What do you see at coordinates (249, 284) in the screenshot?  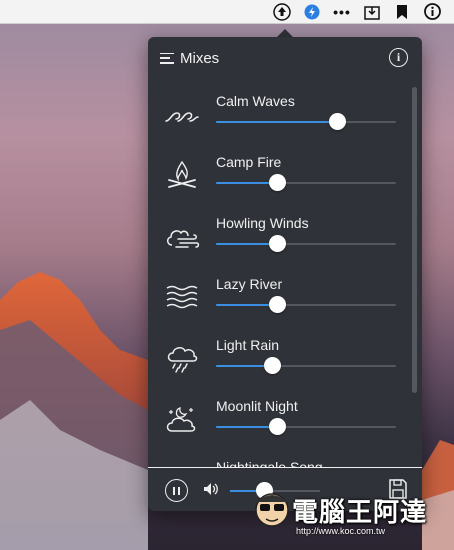 I see `mix-name: Lazy River` at bounding box center [249, 284].